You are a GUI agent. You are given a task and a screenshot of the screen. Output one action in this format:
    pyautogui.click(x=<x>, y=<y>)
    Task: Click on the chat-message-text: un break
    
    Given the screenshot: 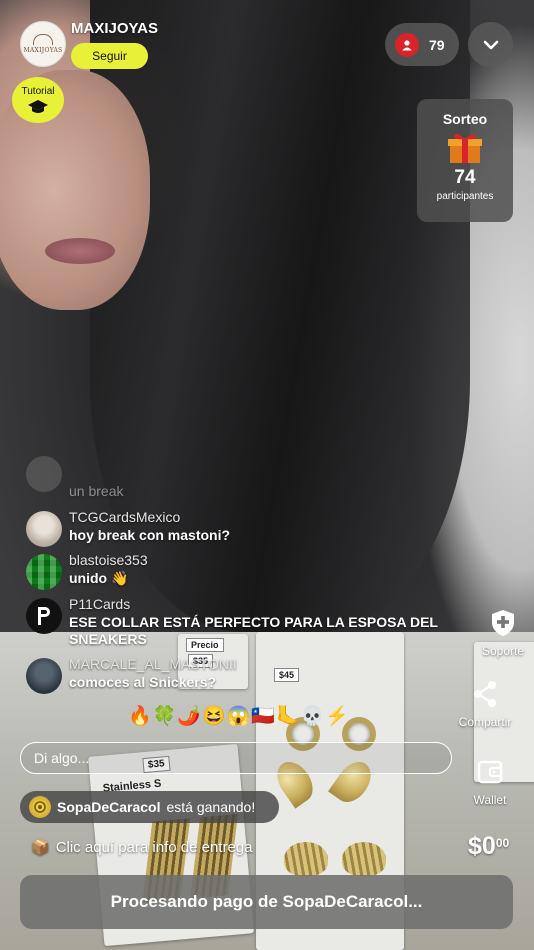 What is the action you would take?
    pyautogui.click(x=96, y=491)
    